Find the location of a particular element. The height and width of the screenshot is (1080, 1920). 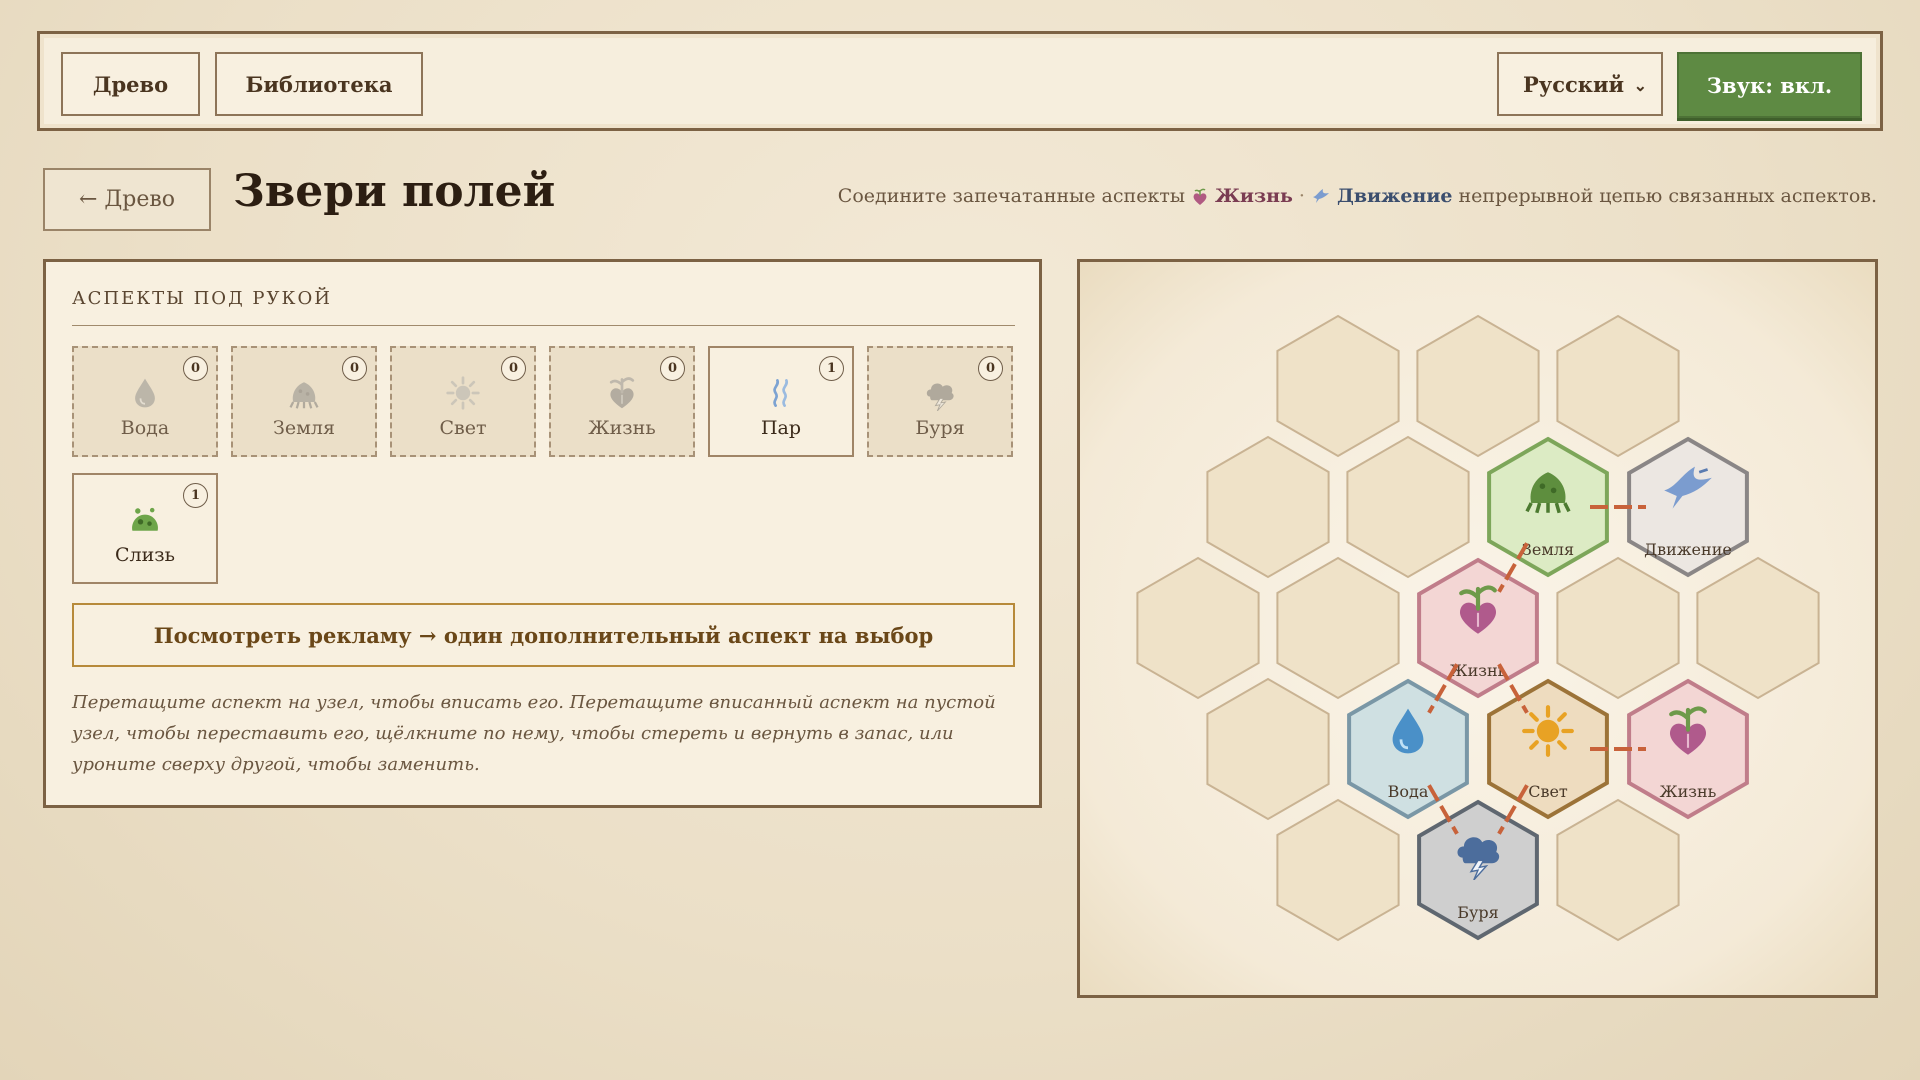

hex-node-label: Вода is located at coordinates (1408, 791).